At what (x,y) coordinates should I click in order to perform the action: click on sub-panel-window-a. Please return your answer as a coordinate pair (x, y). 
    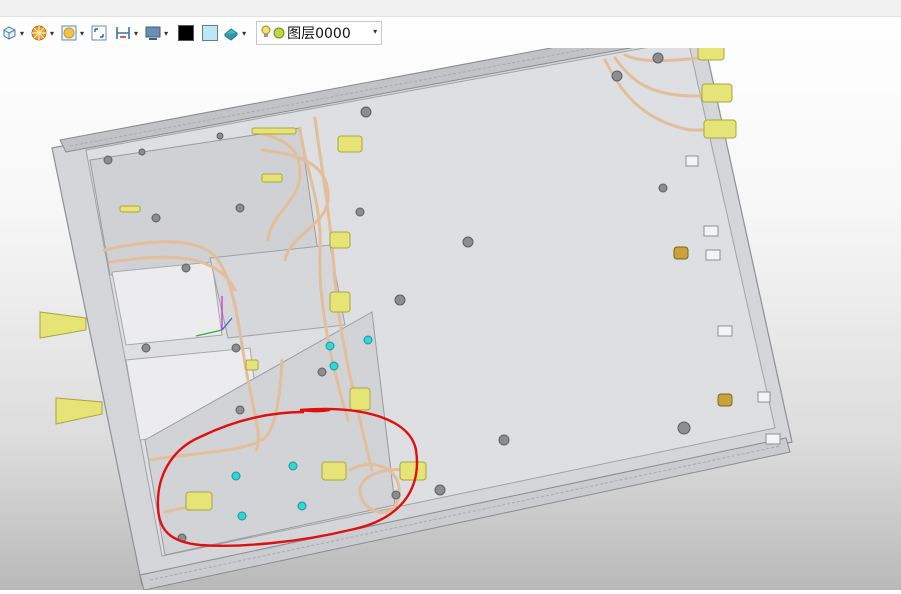
    Looking at the image, I should click on (167, 303).